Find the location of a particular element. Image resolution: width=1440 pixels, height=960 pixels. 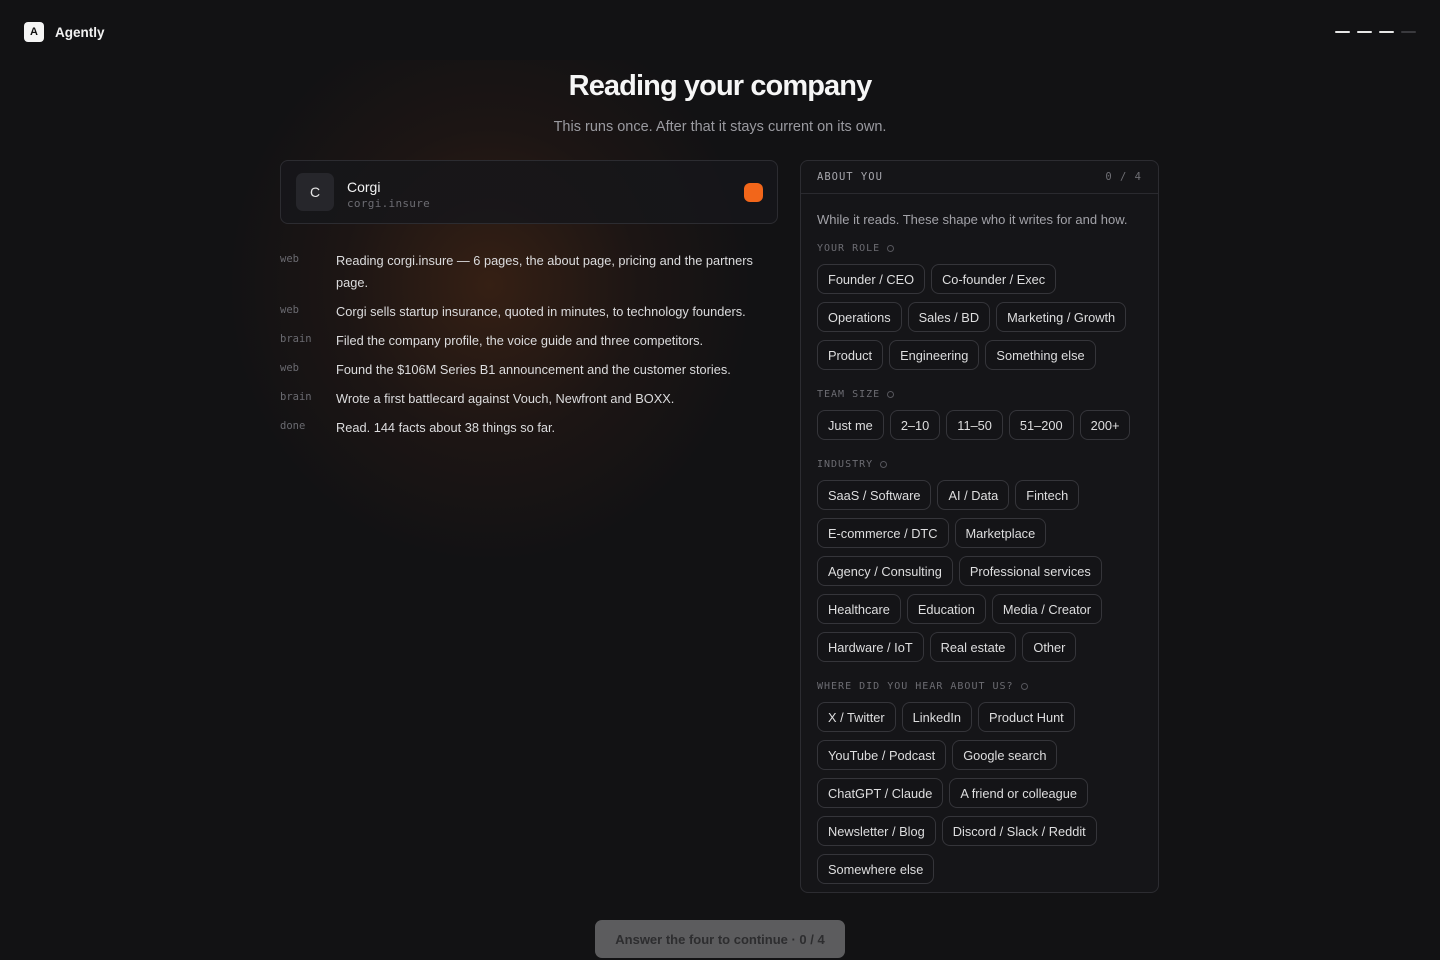

company-name: Corgi is located at coordinates (364, 187).